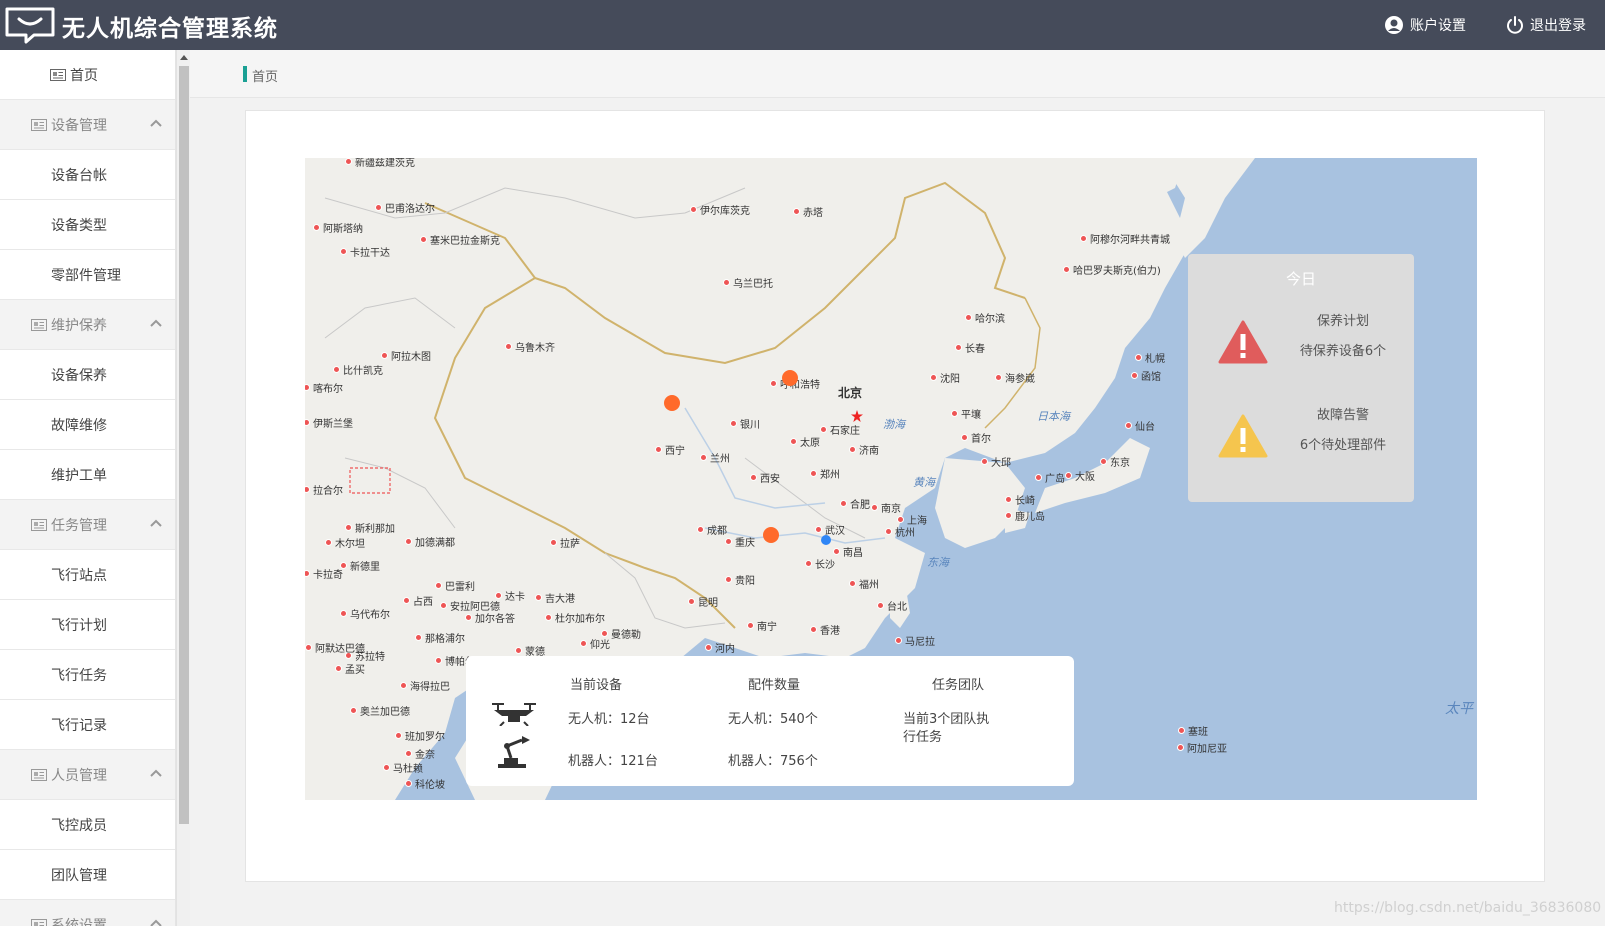  What do you see at coordinates (87, 75) in the screenshot?
I see `sidebar-item-home: 首页` at bounding box center [87, 75].